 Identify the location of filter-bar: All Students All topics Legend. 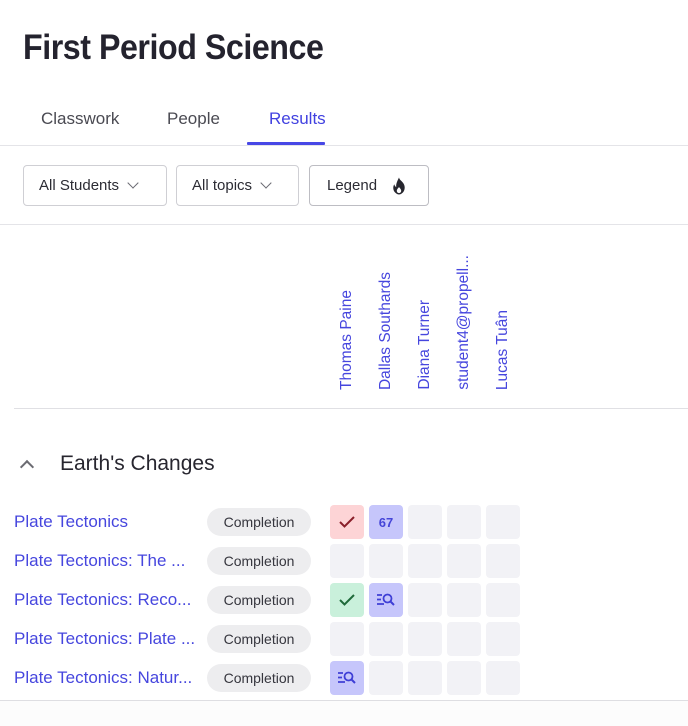
(344, 185).